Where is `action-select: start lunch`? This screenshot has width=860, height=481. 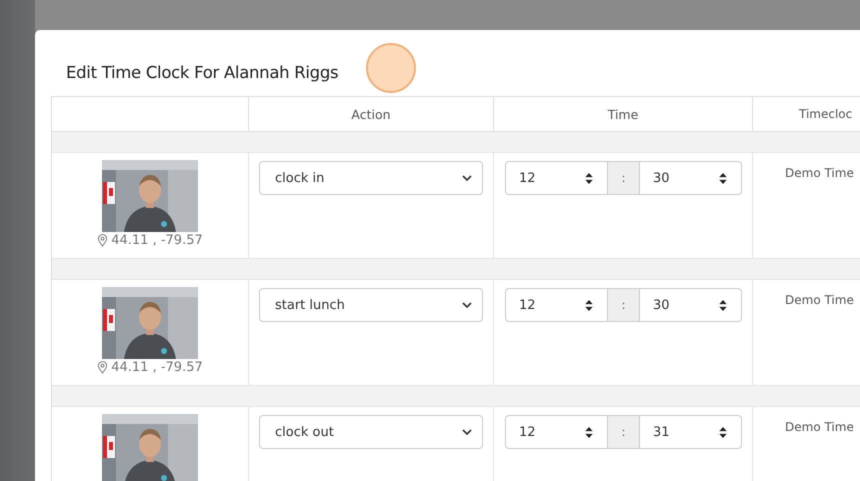 action-select: start lunch is located at coordinates (371, 305).